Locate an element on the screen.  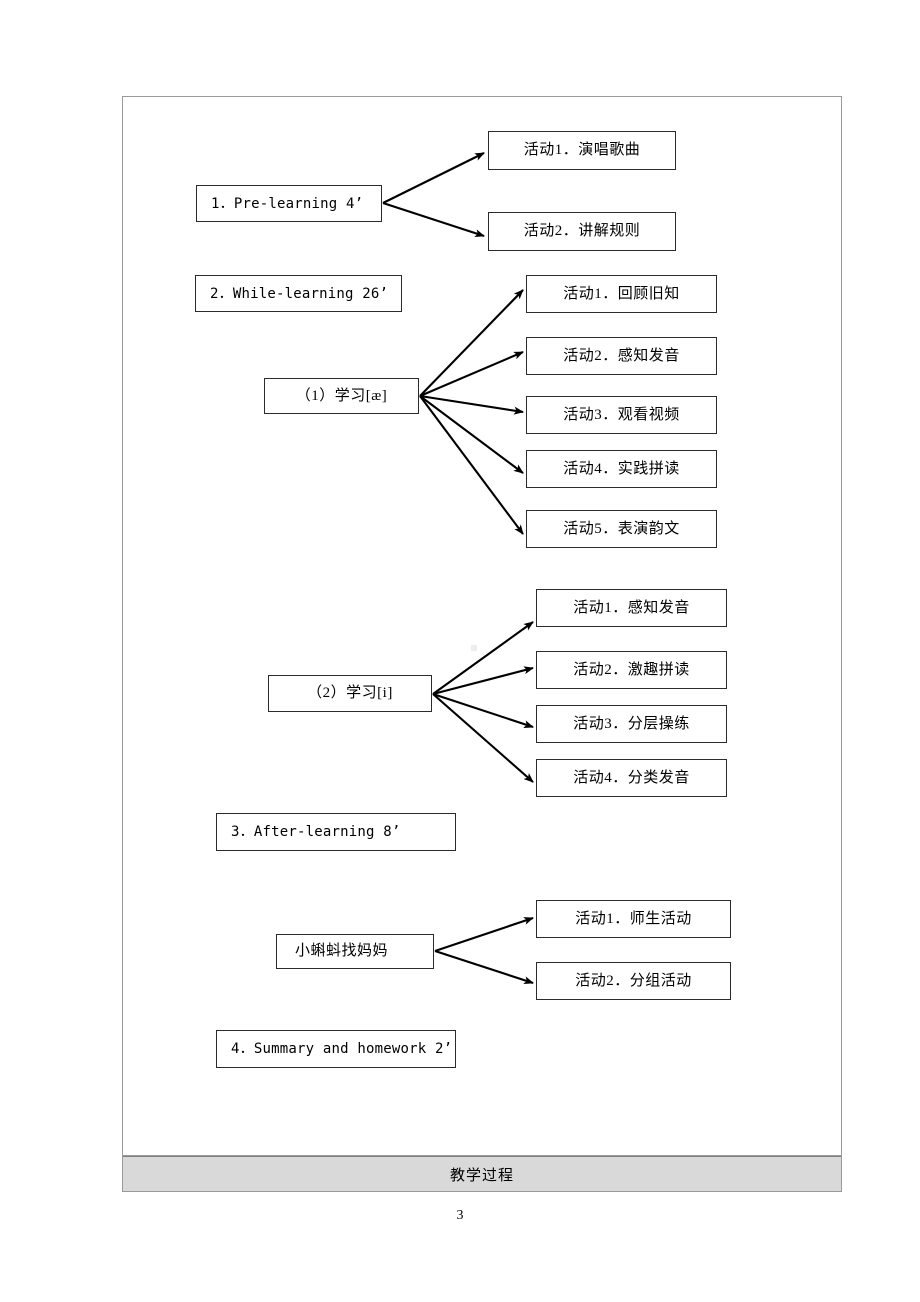
node-label: 活动2．讲解规则 is located at coordinates (582, 231).